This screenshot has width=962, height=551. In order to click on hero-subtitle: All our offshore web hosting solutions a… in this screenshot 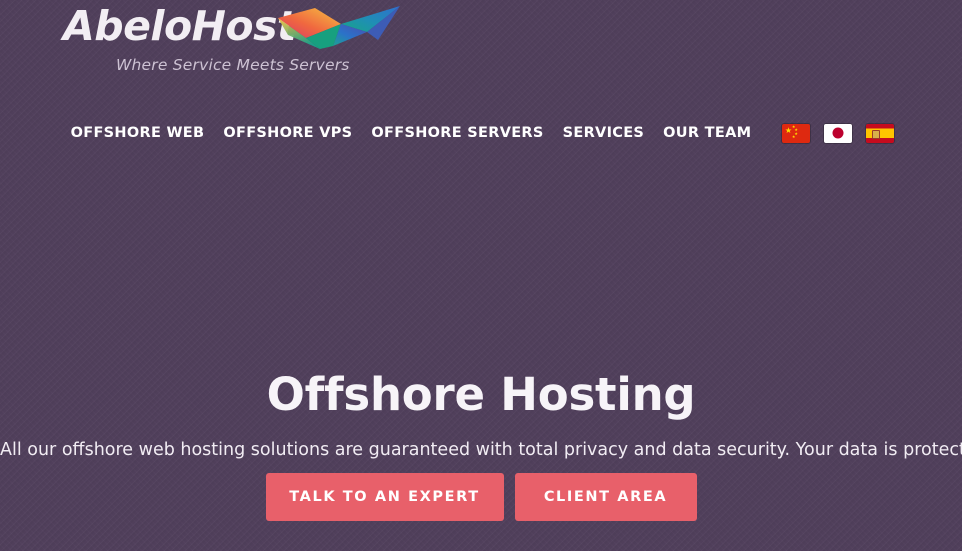, I will do `click(481, 449)`.